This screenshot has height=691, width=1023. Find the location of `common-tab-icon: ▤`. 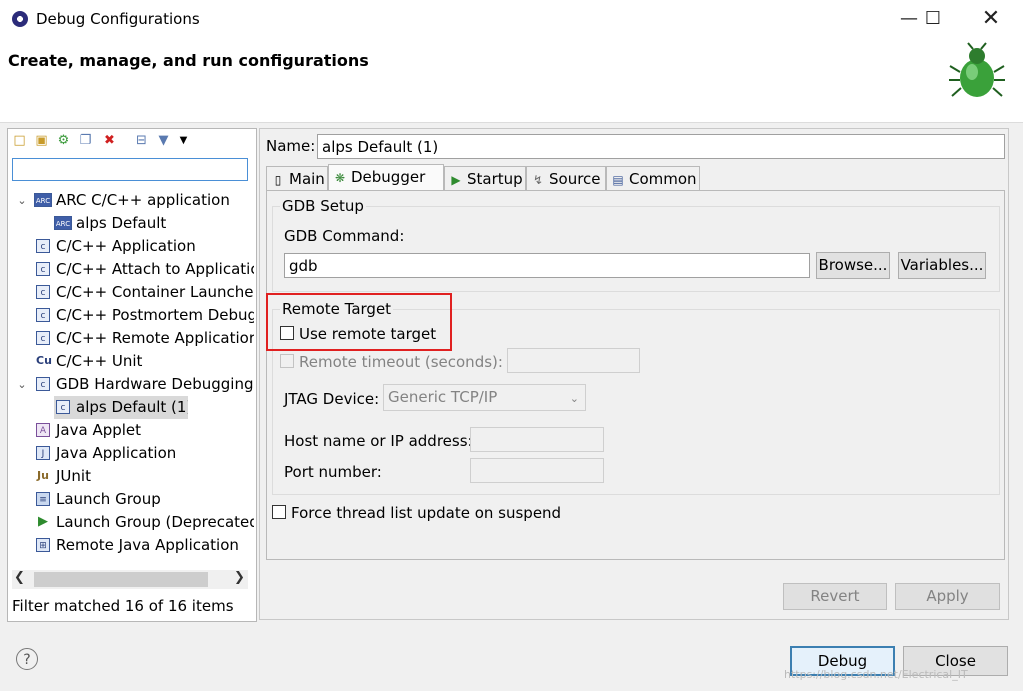

common-tab-icon: ▤ is located at coordinates (618, 180).